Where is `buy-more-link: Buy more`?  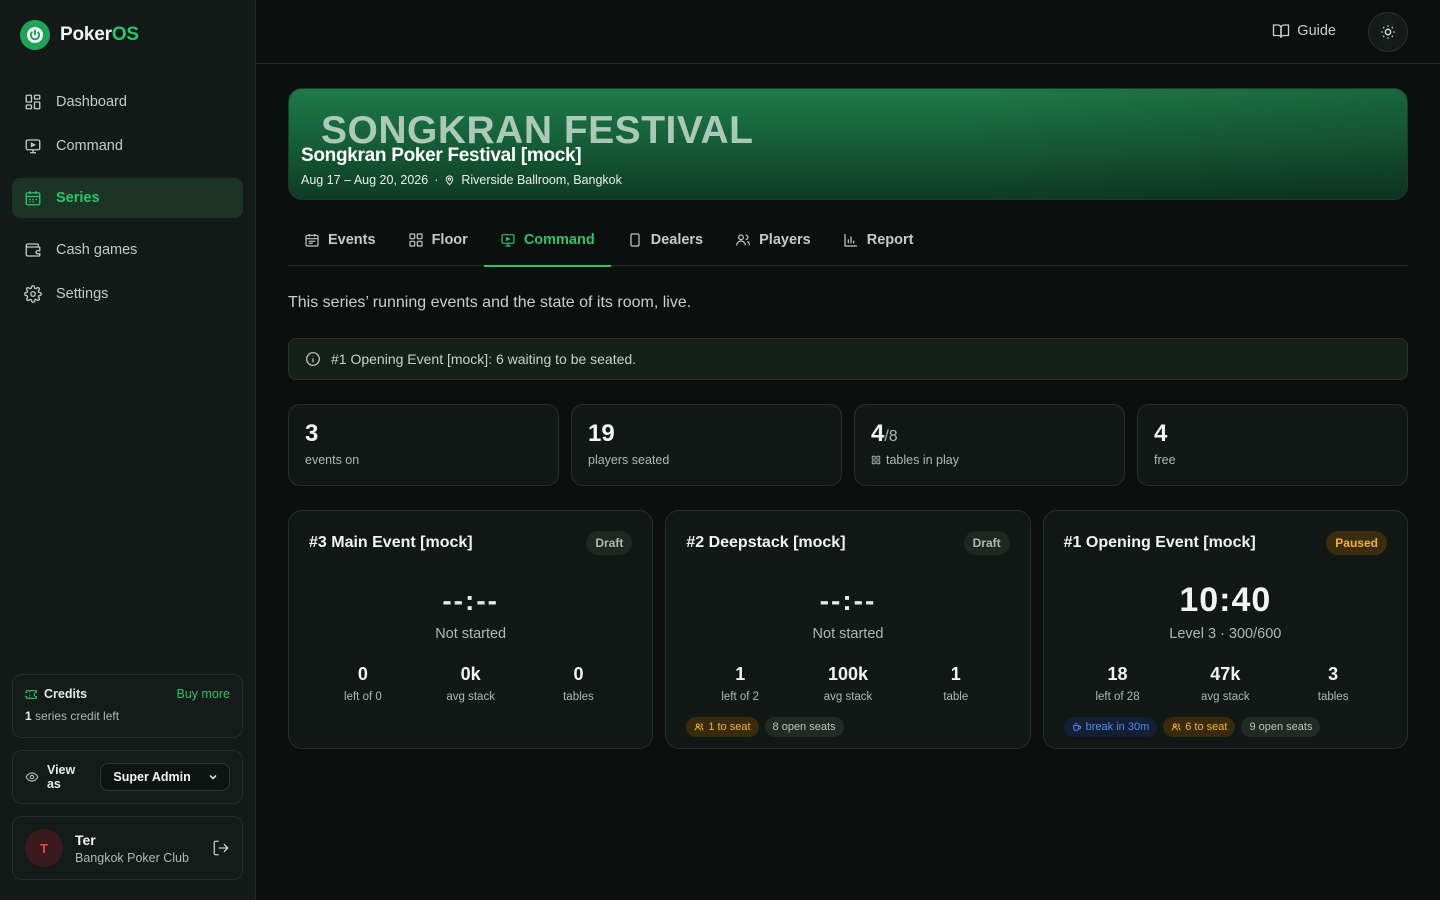 buy-more-link: Buy more is located at coordinates (204, 694).